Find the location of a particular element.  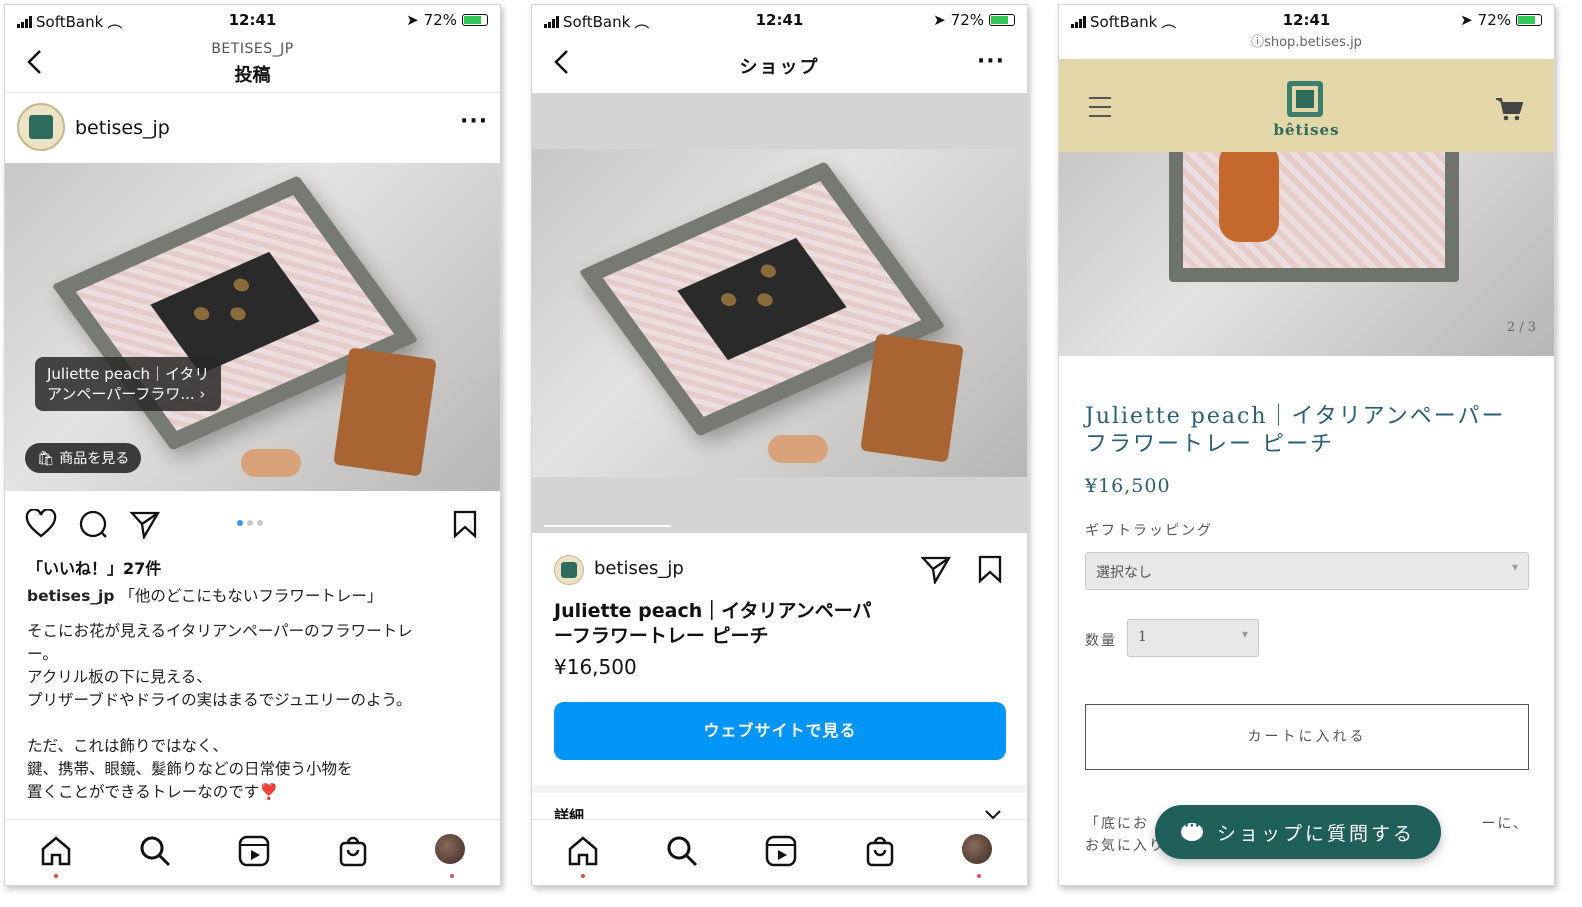

like-heart-icon is located at coordinates (41, 524).